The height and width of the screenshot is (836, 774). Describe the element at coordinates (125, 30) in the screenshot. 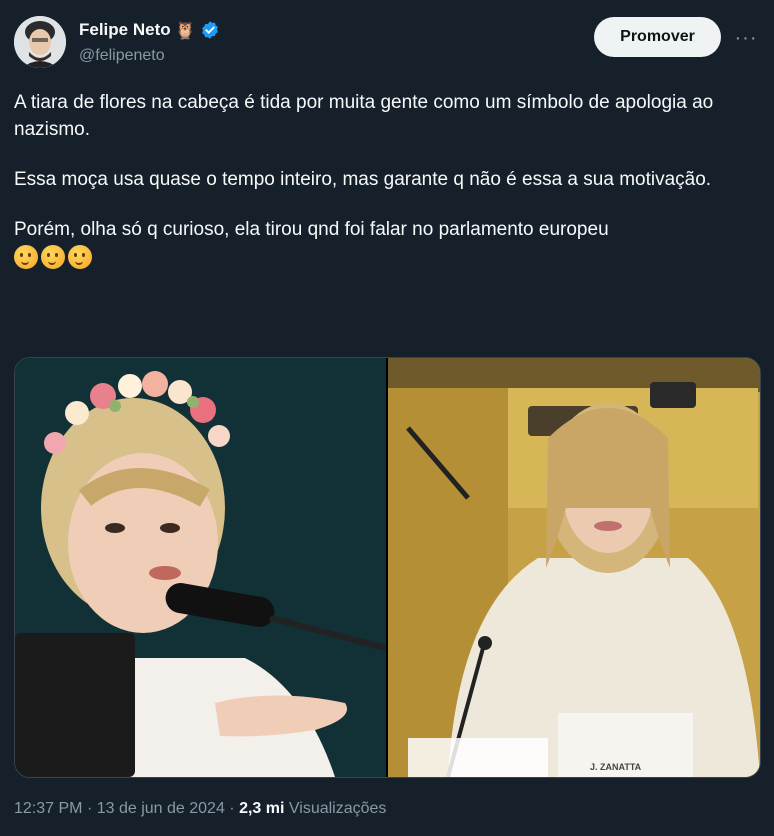

I see `display-name: Felipe Neto` at that location.